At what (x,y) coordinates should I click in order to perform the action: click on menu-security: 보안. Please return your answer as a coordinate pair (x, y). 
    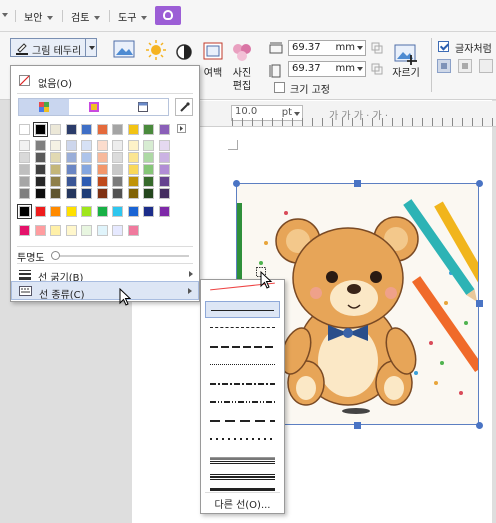
    Looking at the image, I should click on (39, 16).